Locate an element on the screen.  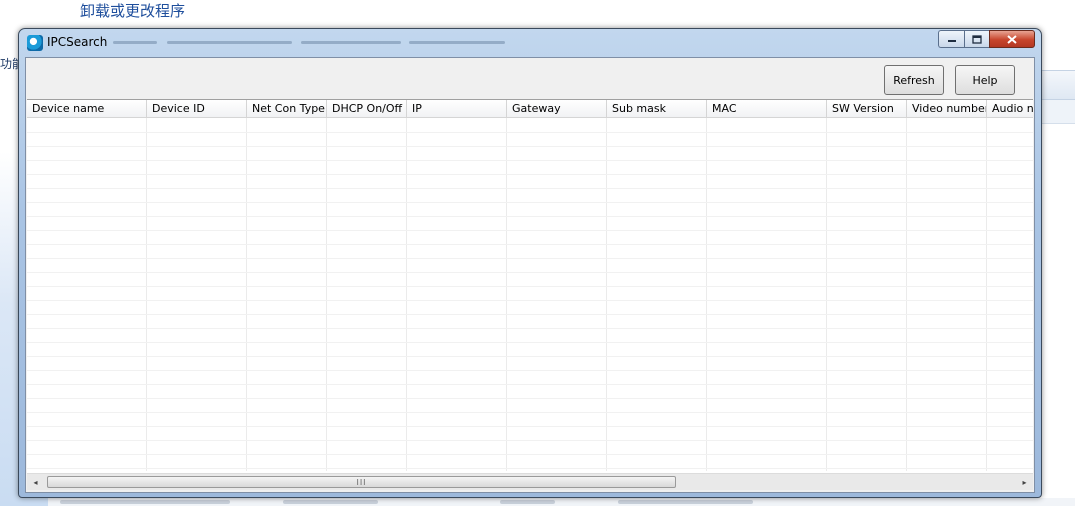
scrollbar-thumb: III is located at coordinates (361, 482).